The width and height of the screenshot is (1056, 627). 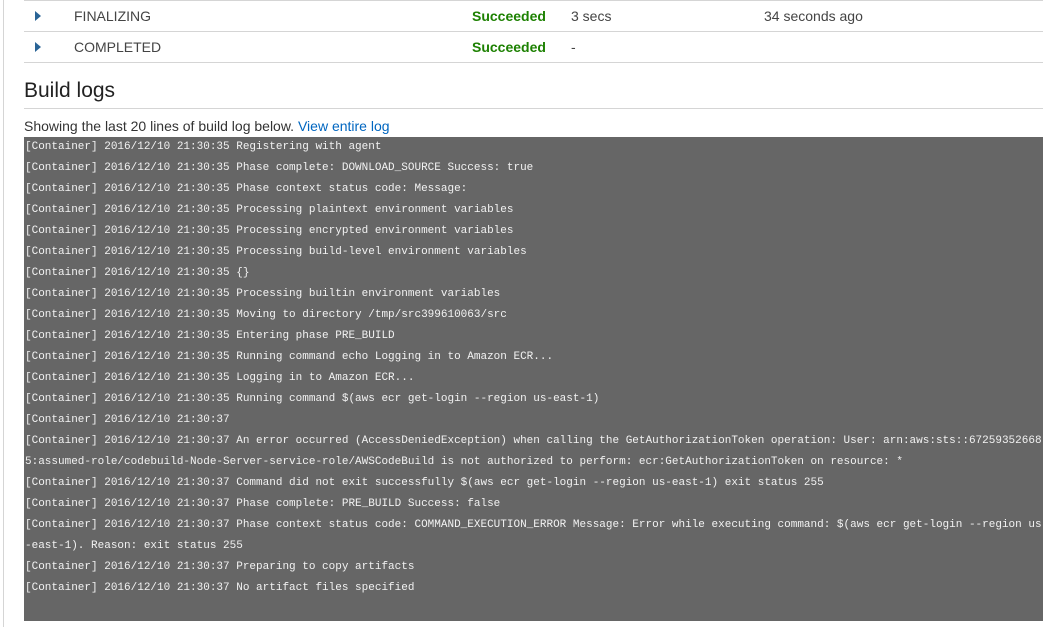 I want to click on log-line: [Container] 2016/12/10 21:30:37, so click(x=127, y=420).